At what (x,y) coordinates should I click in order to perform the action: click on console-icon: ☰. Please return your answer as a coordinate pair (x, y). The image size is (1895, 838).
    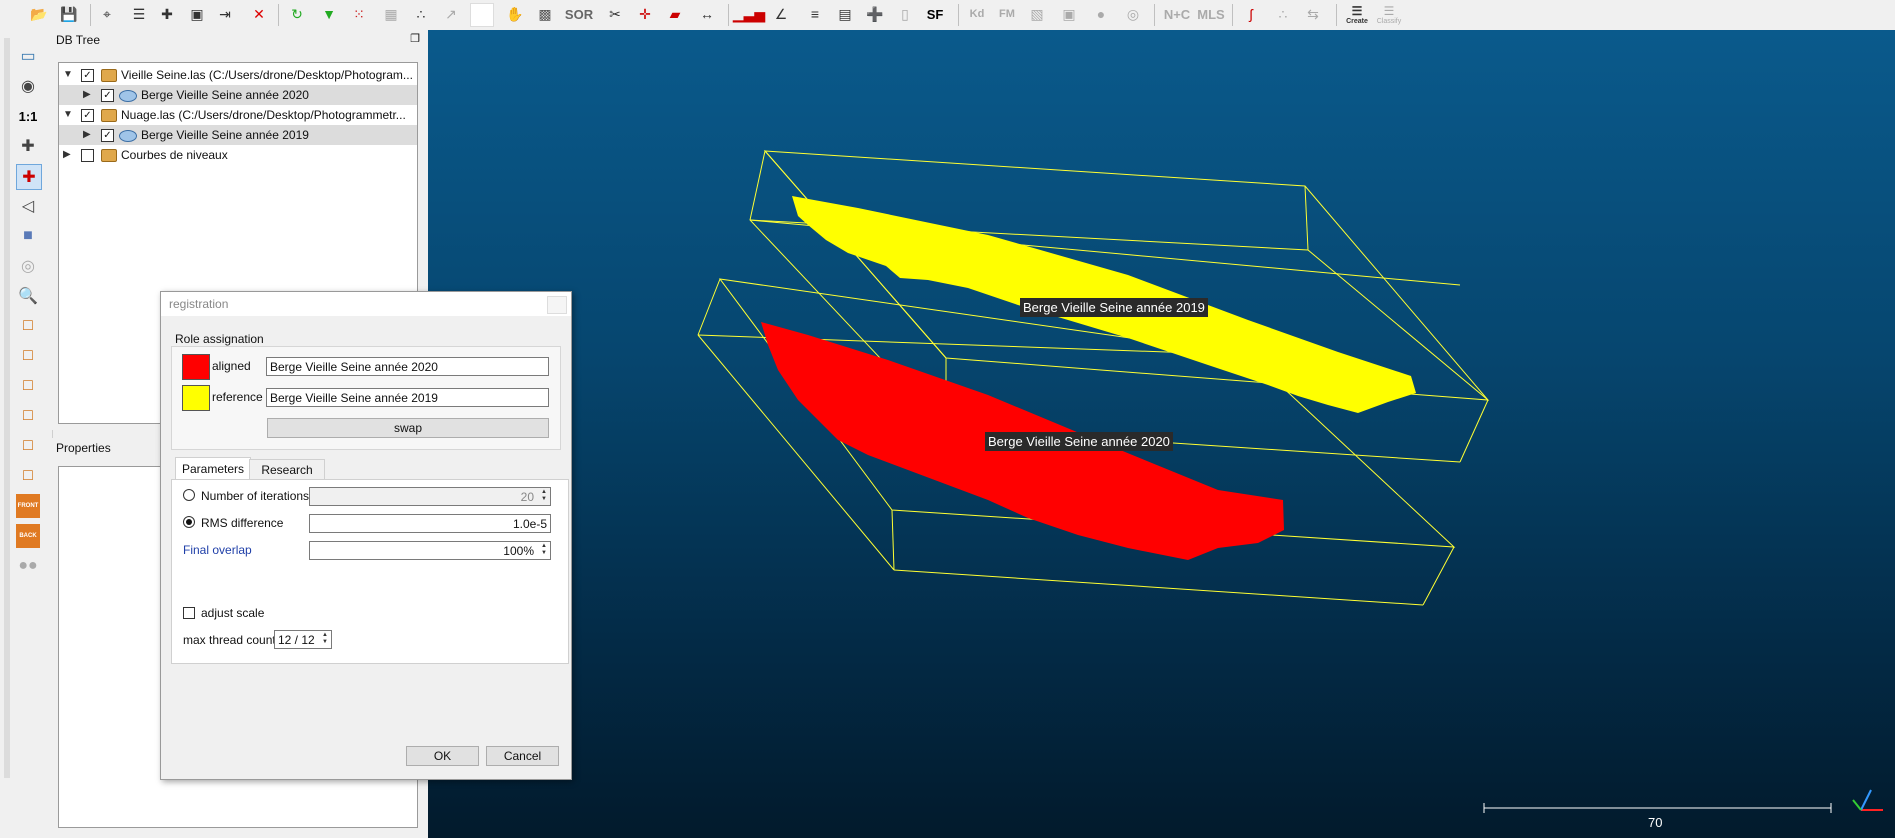
    Looking at the image, I should click on (139, 14).